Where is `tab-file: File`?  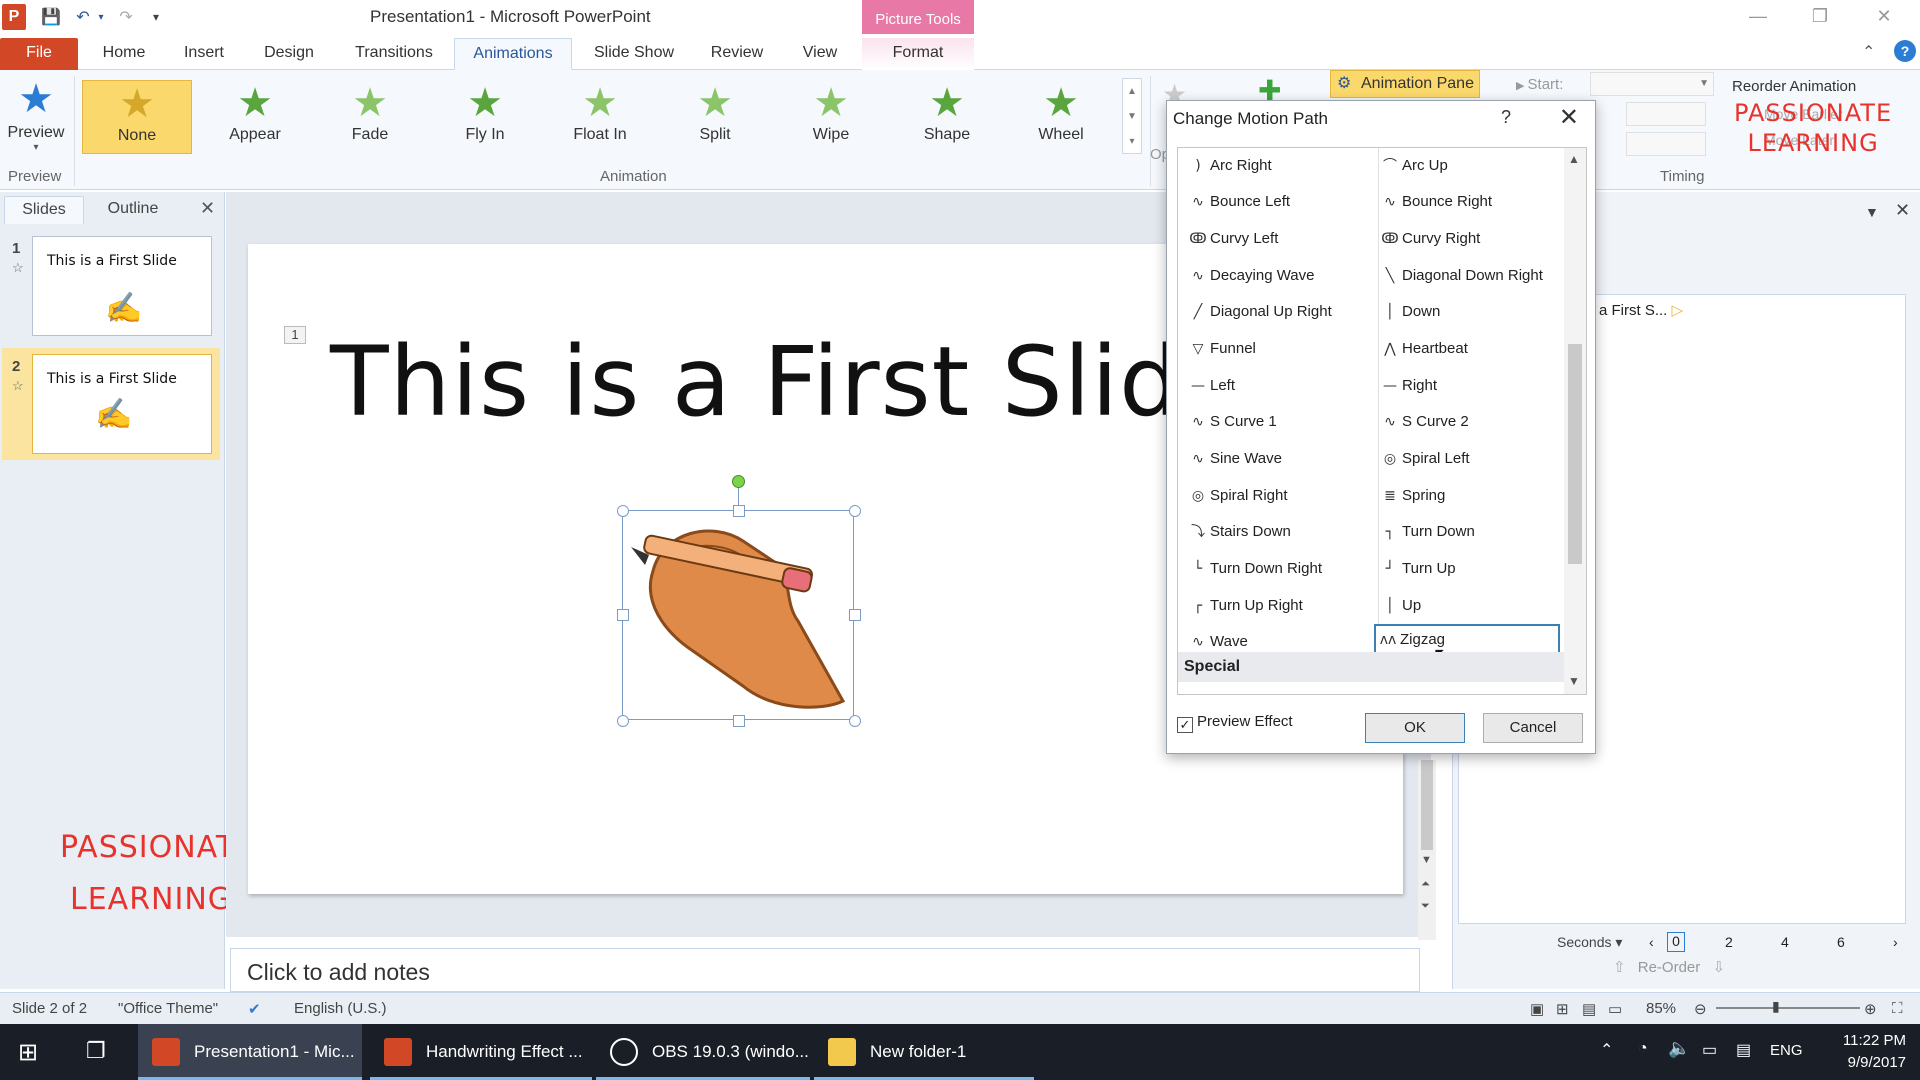 tab-file: File is located at coordinates (39, 54).